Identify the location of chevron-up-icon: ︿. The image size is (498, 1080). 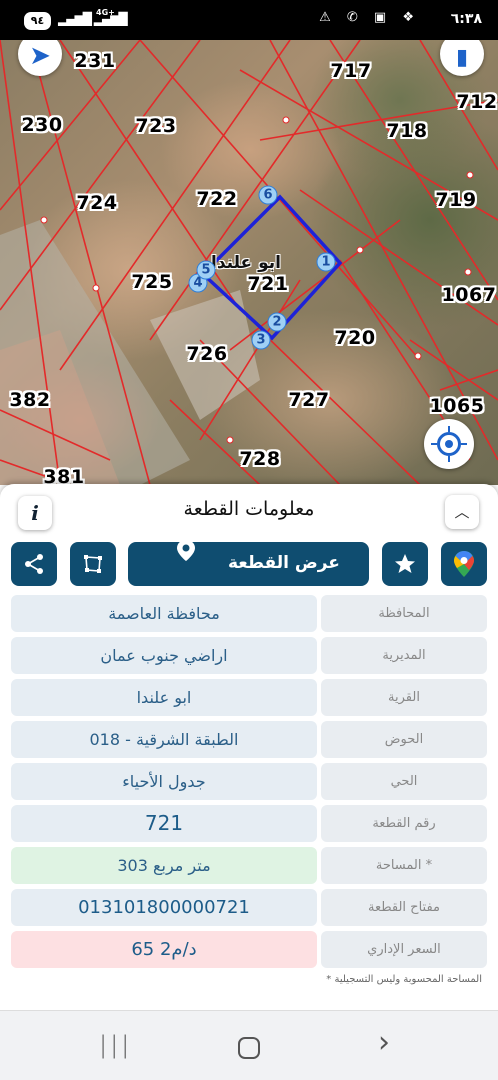
(462, 512).